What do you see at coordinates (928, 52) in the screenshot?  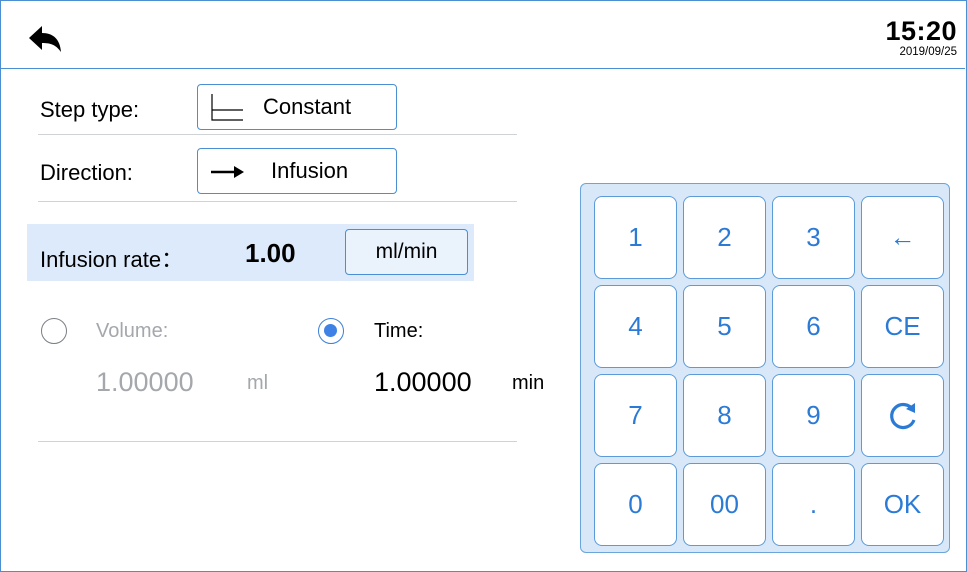 I see `clock-date: 2019/09/25` at bounding box center [928, 52].